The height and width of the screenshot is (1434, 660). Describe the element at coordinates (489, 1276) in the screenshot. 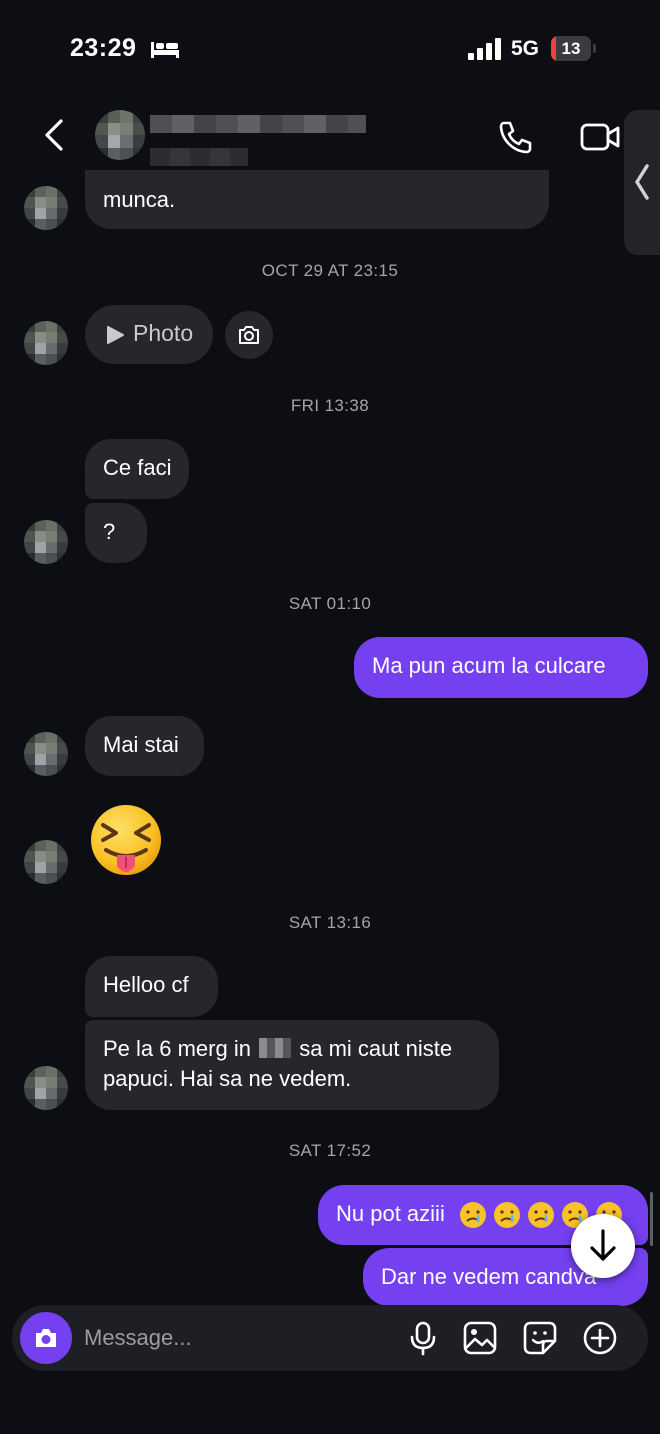

I see `message-text: Dar ne vedem candva` at that location.